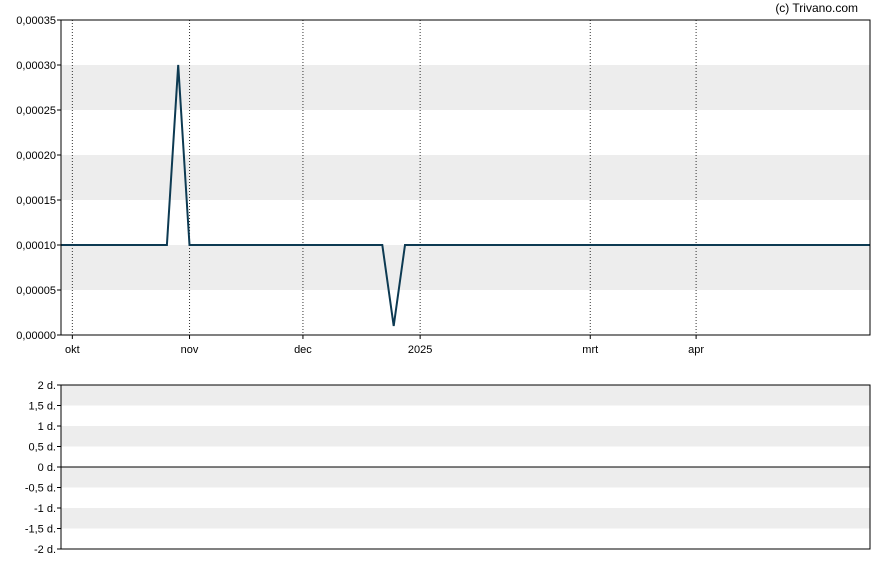  I want to click on x-tick-label: apr, so click(696, 350).